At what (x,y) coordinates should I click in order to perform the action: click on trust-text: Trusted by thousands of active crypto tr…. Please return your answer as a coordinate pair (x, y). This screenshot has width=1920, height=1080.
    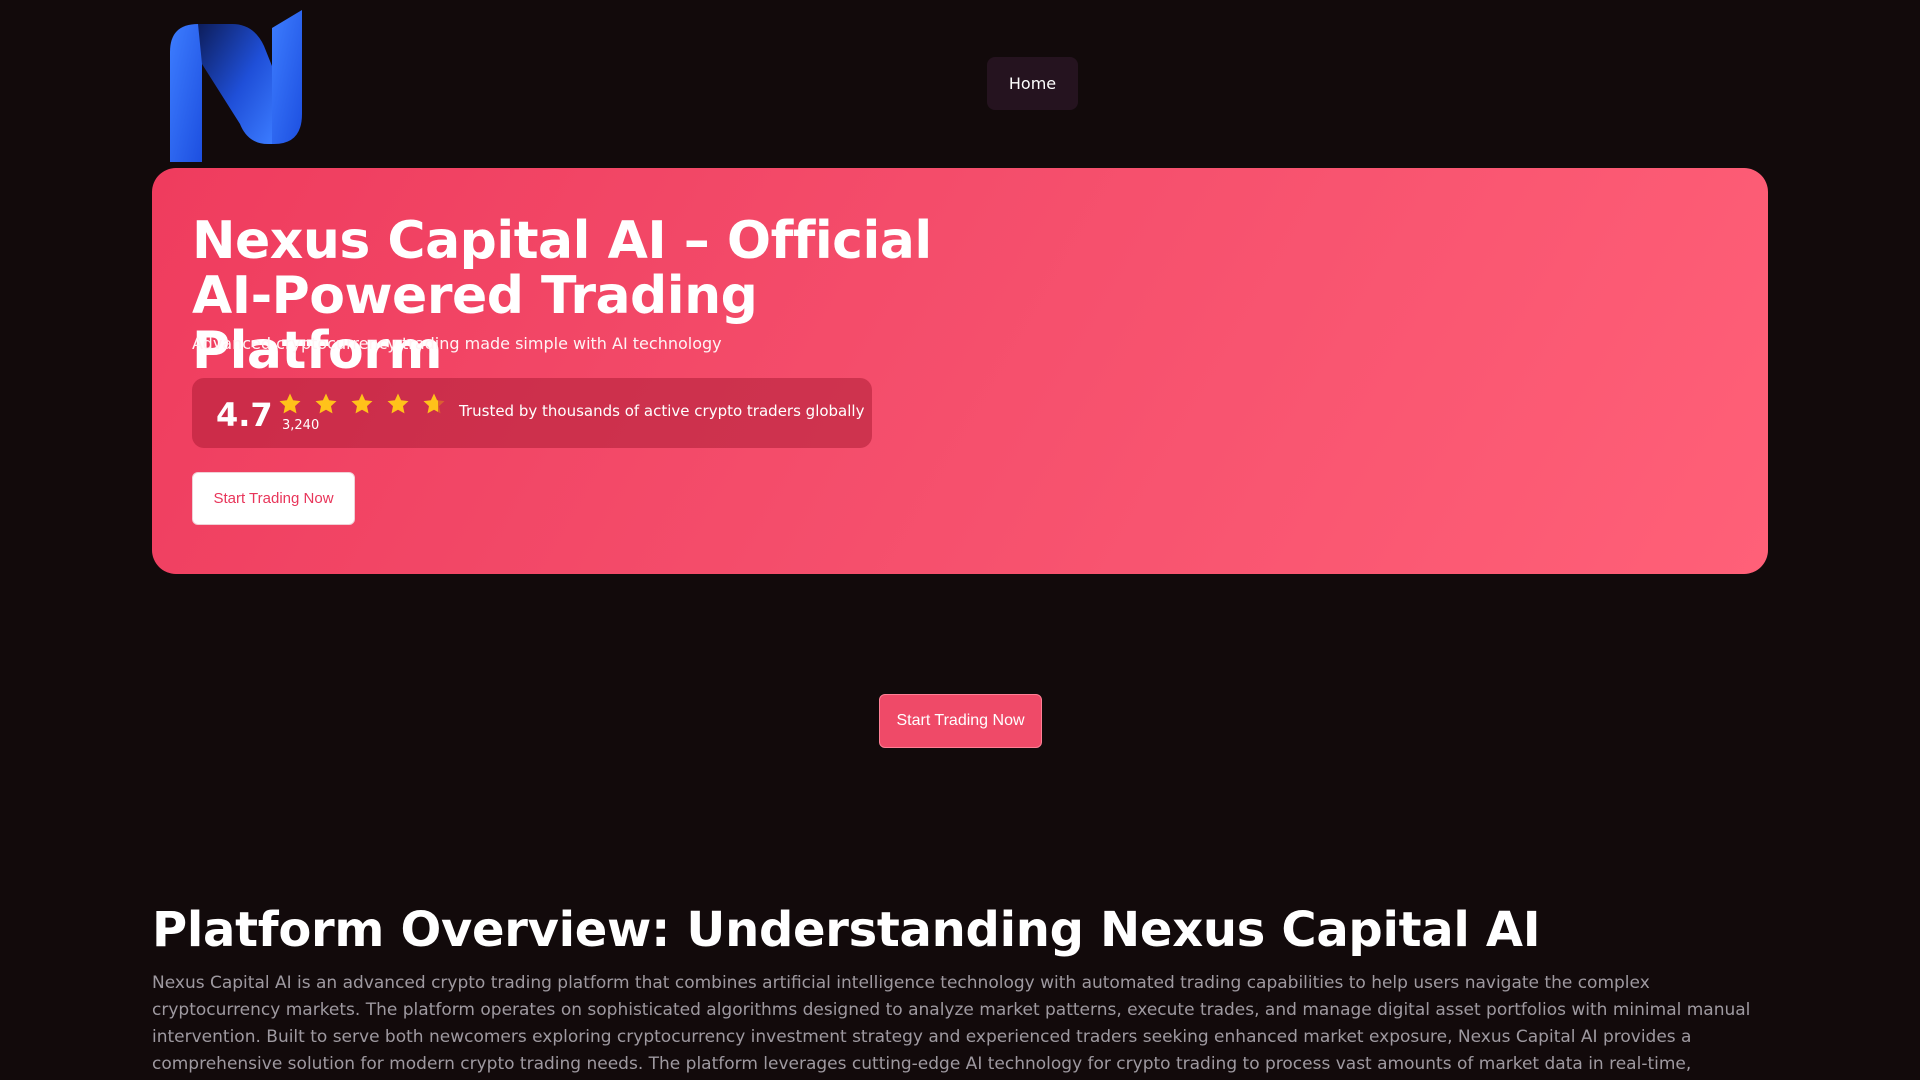
    Looking at the image, I should click on (662, 411).